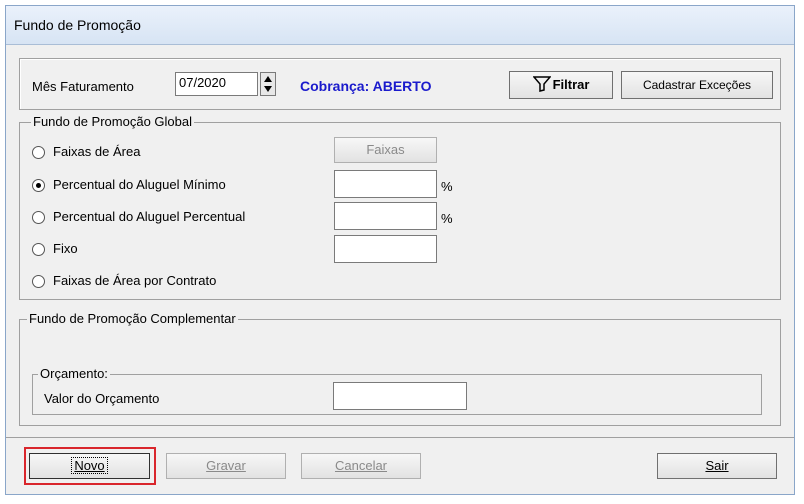 The image size is (804, 504). Describe the element at coordinates (447, 186) in the screenshot. I see `pct-symbol-1: %` at that location.